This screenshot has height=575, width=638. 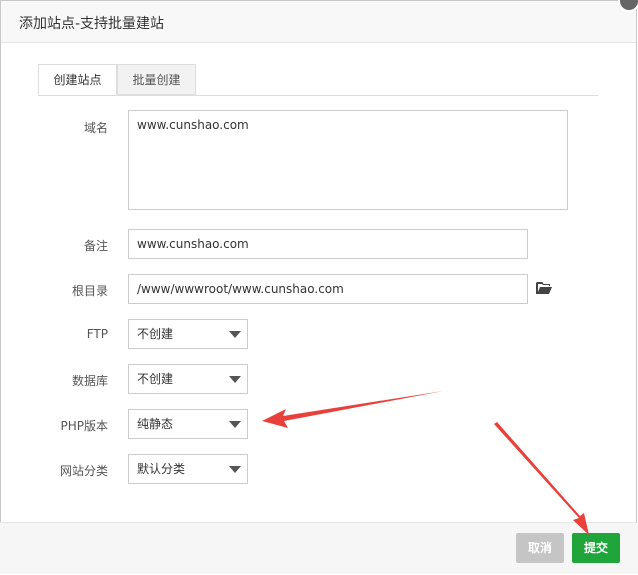 I want to click on dialog-title: 添加站点-支持批量建站, so click(x=92, y=24).